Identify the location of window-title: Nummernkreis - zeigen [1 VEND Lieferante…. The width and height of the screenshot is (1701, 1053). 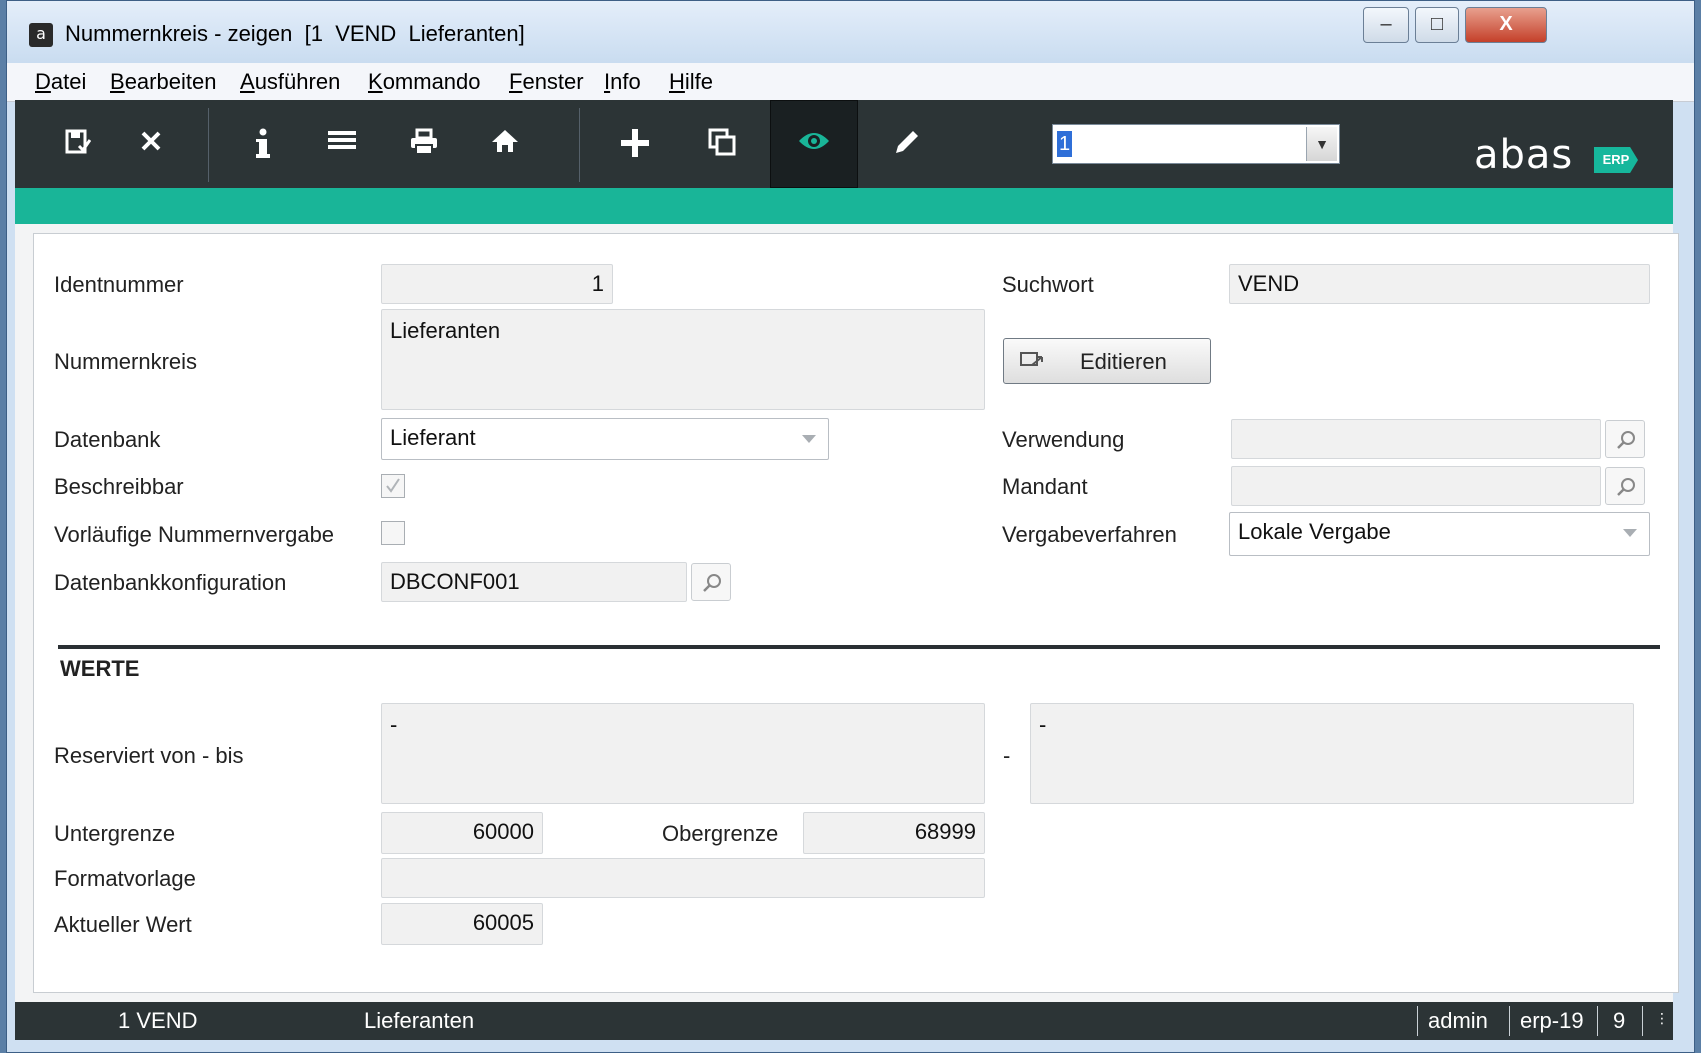
(295, 33).